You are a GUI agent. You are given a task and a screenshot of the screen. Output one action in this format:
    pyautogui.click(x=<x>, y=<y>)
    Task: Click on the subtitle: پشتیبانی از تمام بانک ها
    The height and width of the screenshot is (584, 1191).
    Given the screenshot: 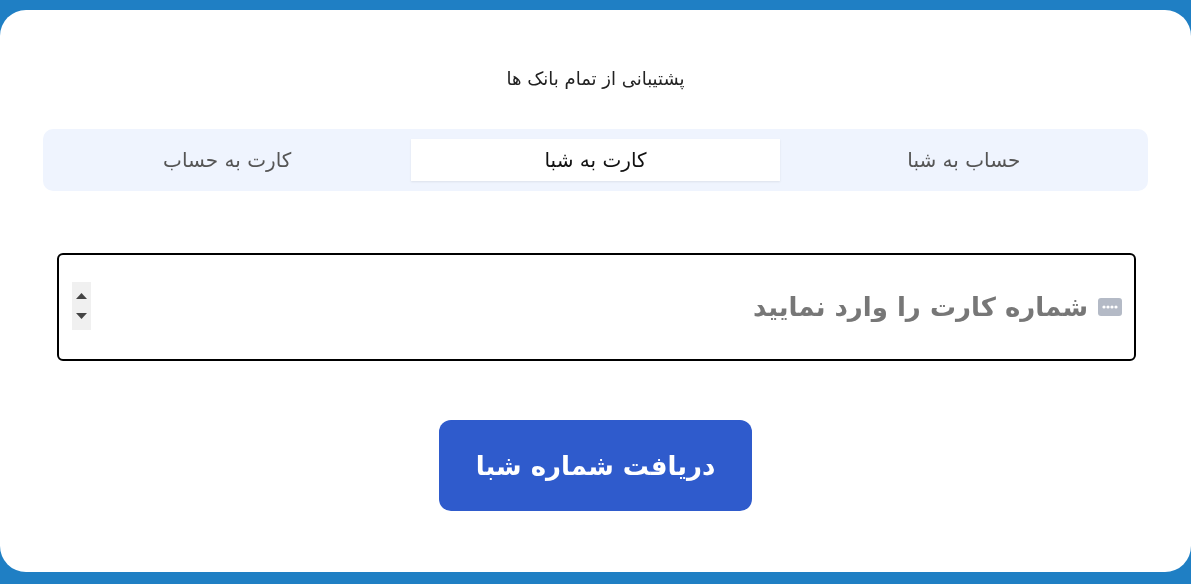 What is the action you would take?
    pyautogui.click(x=595, y=78)
    